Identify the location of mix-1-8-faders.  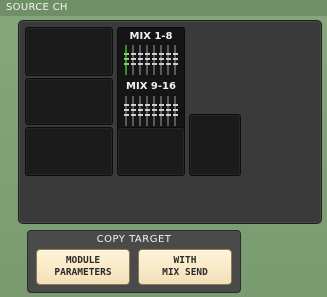
(151, 60).